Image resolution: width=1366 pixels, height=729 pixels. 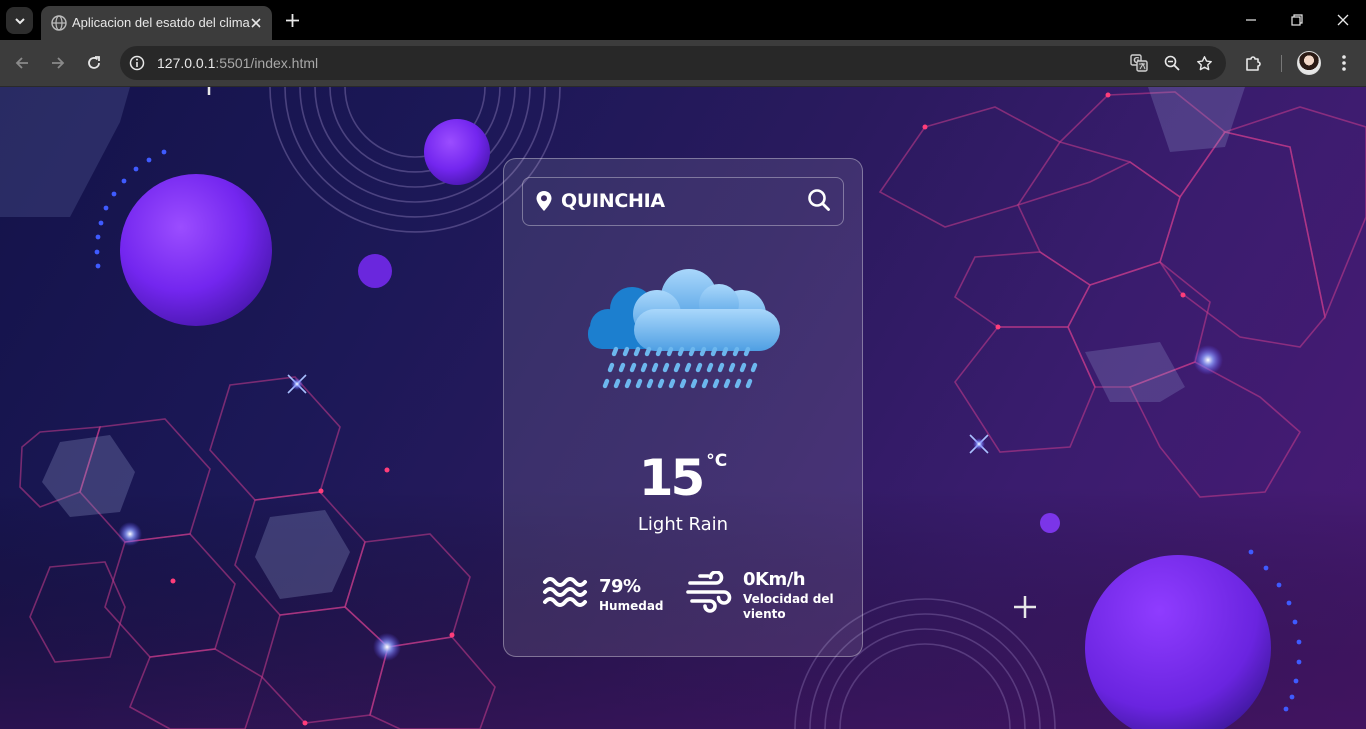 I want to click on tab-search-button, so click(x=19, y=20).